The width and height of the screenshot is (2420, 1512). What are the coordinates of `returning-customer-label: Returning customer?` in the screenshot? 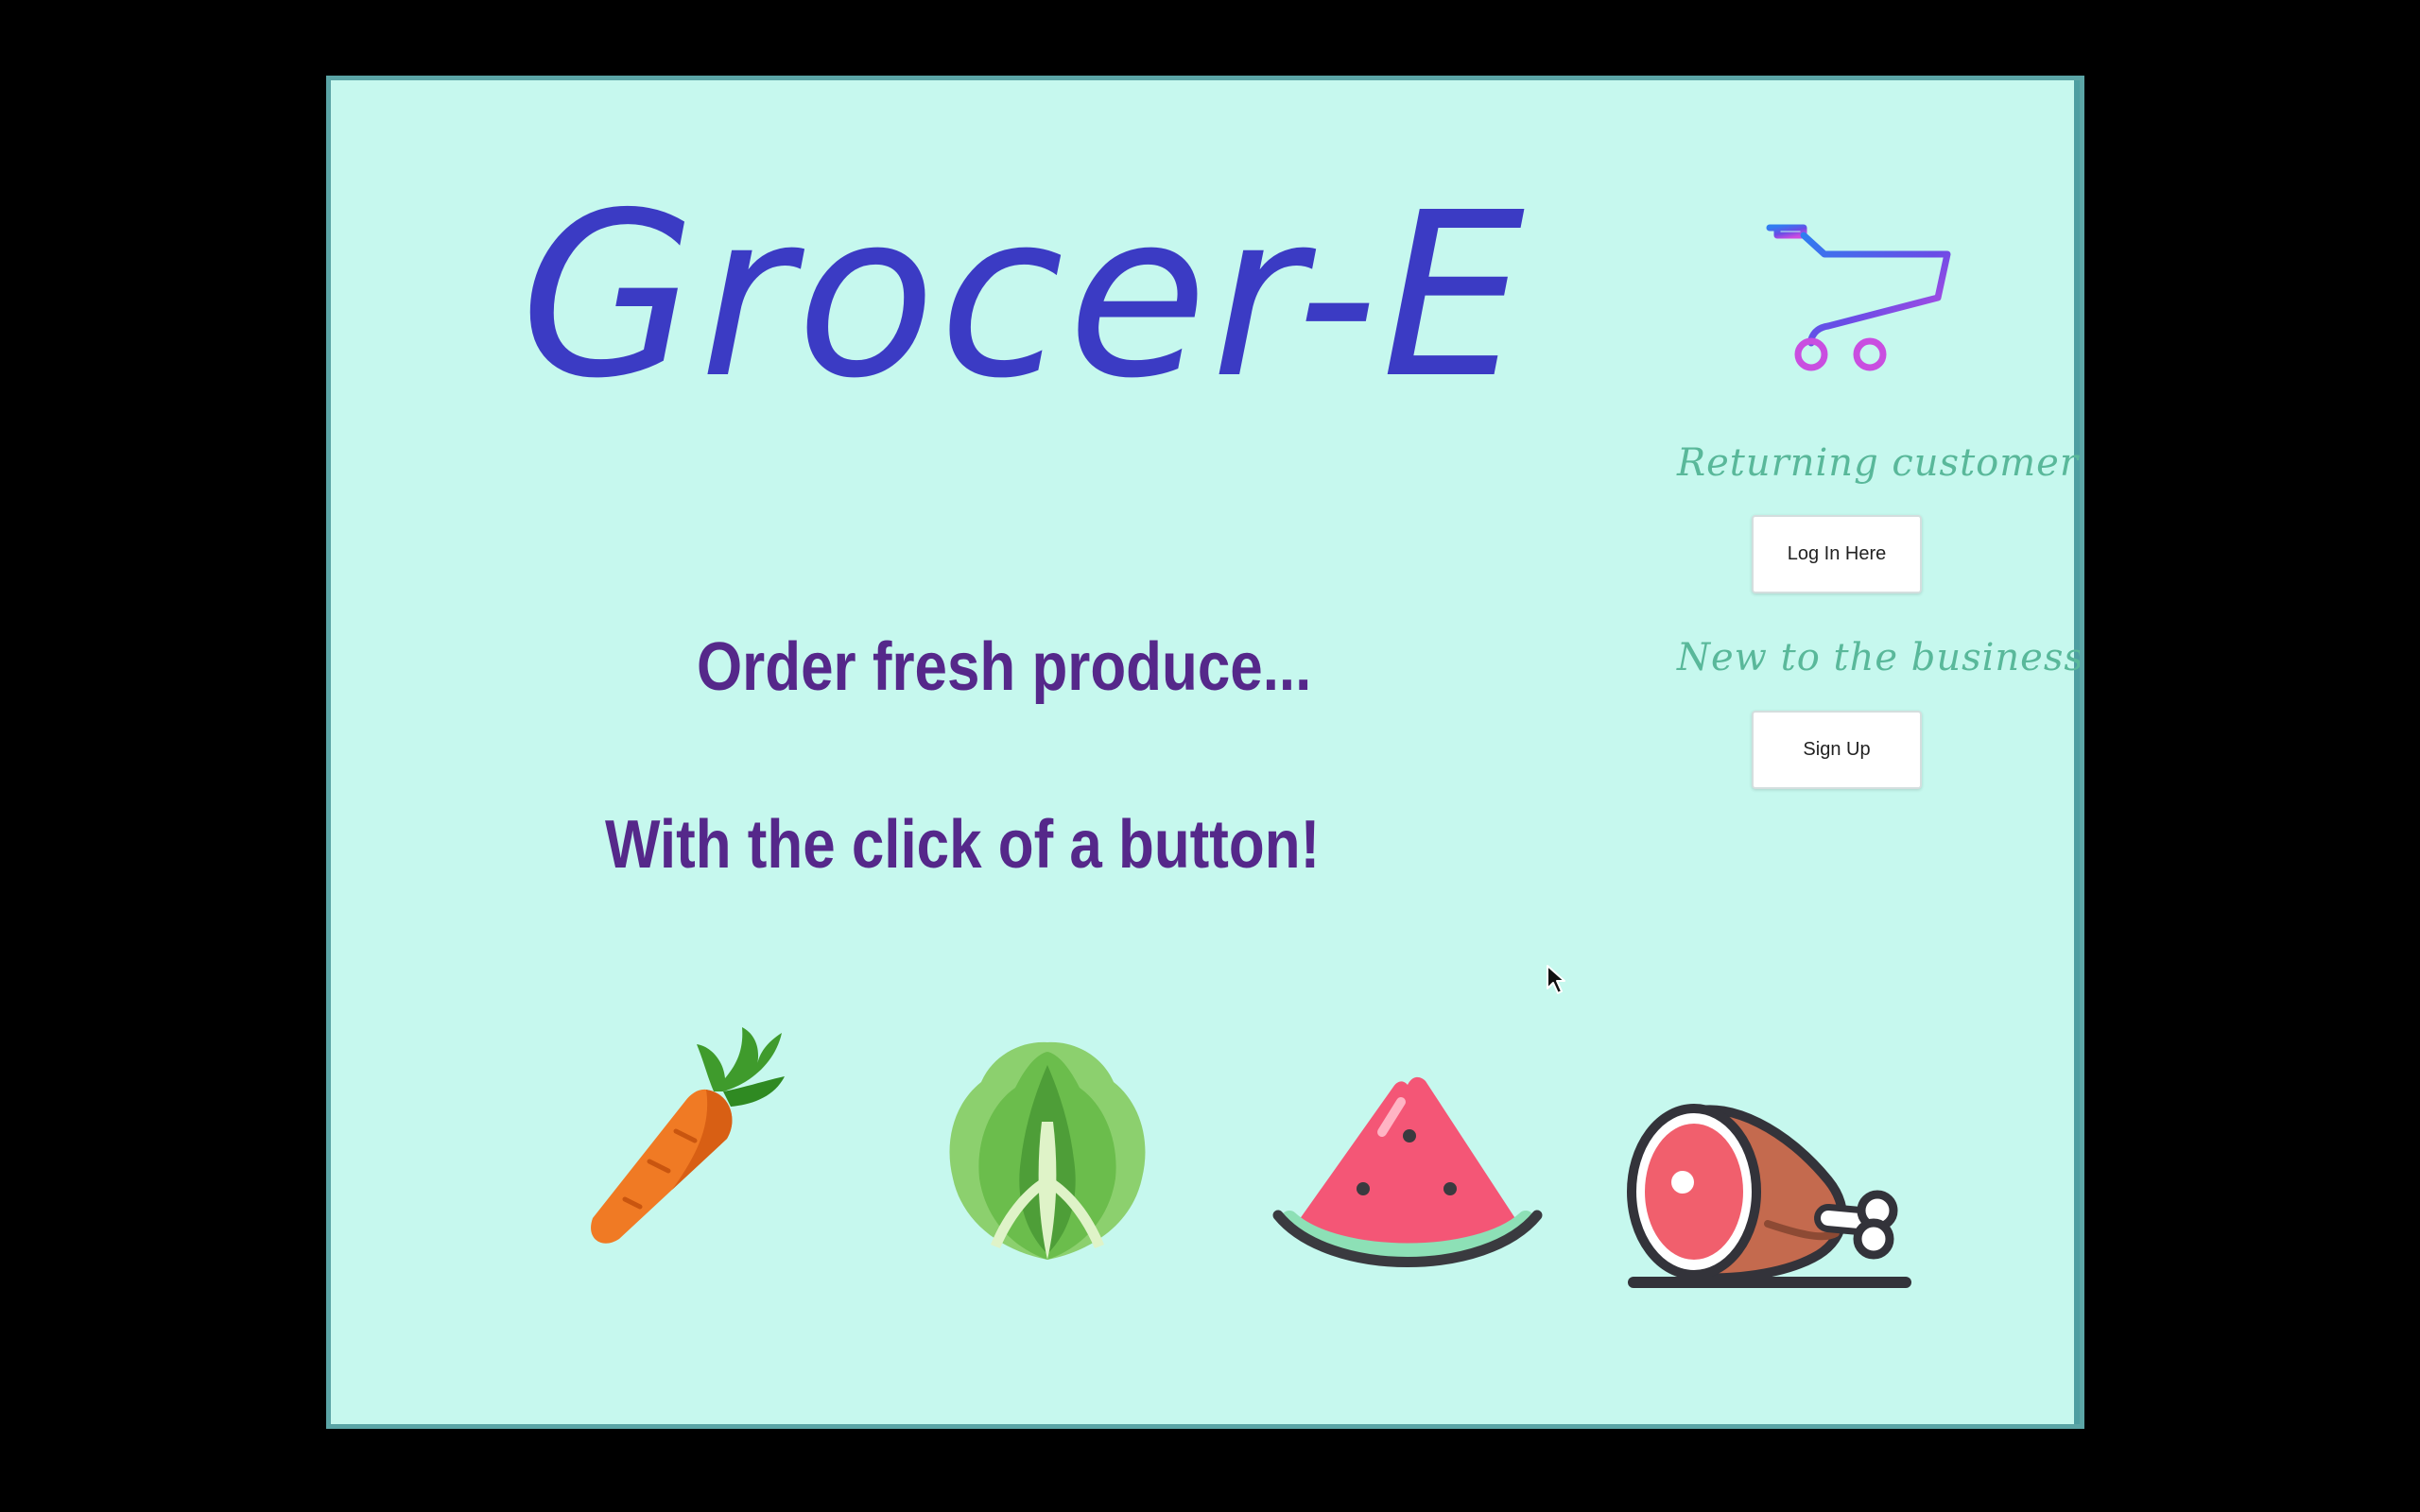 It's located at (1880, 463).